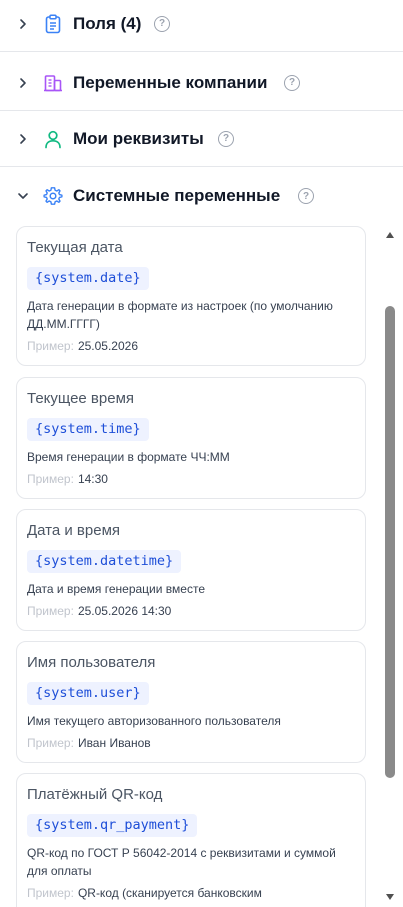 This screenshot has height=907, width=403. Describe the element at coordinates (191, 611) in the screenshot. I see `variable-example: Пример: 25.05.2026 14:30` at that location.